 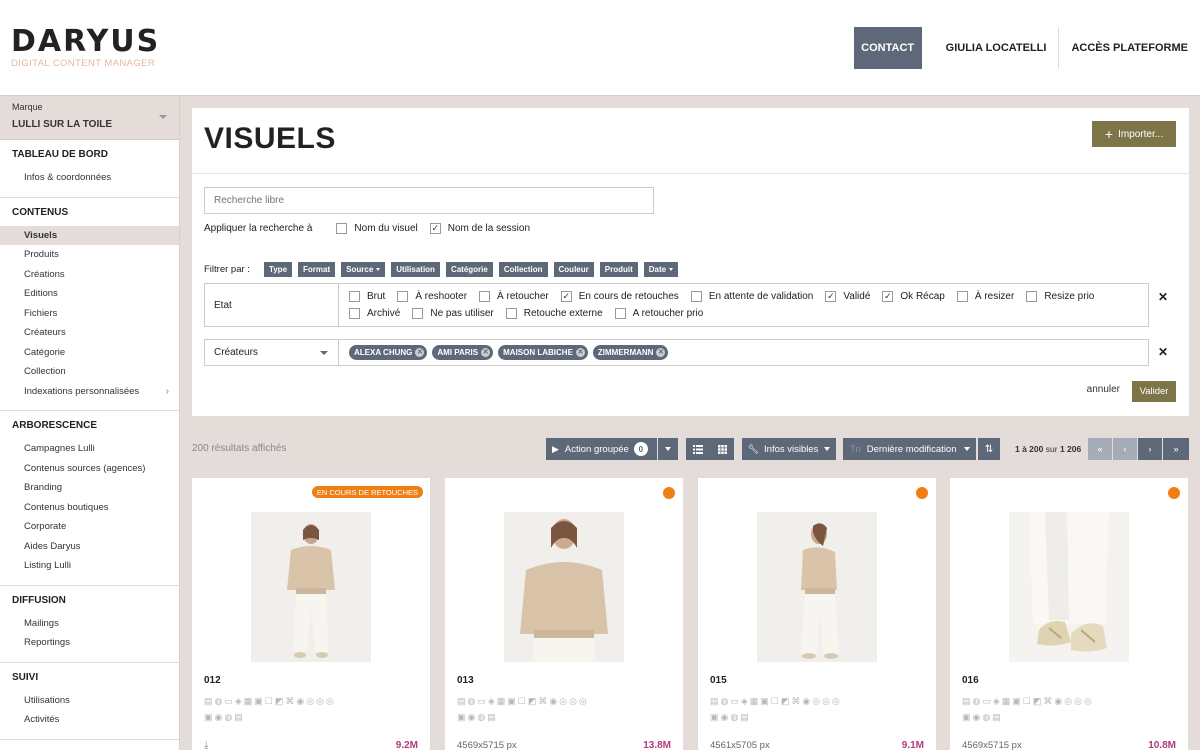 I want to click on list-view-button, so click(x=698, y=449).